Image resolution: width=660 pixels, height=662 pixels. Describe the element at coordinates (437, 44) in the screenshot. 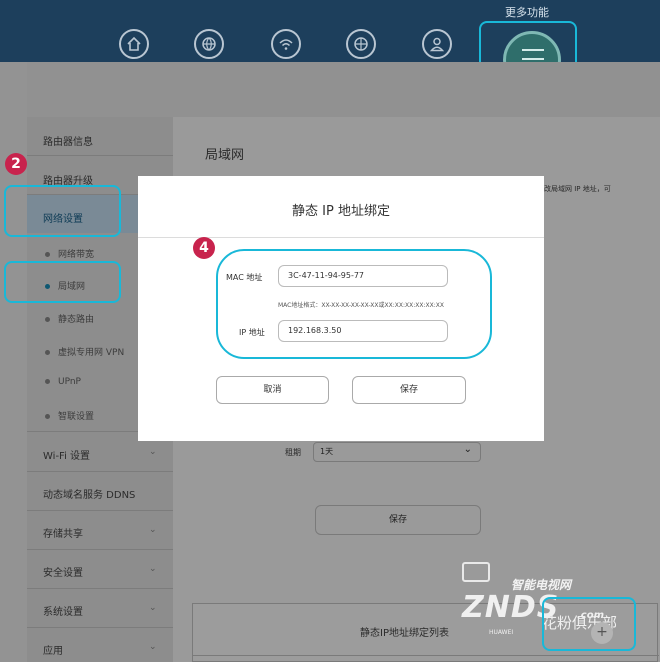

I see `user-icon` at that location.